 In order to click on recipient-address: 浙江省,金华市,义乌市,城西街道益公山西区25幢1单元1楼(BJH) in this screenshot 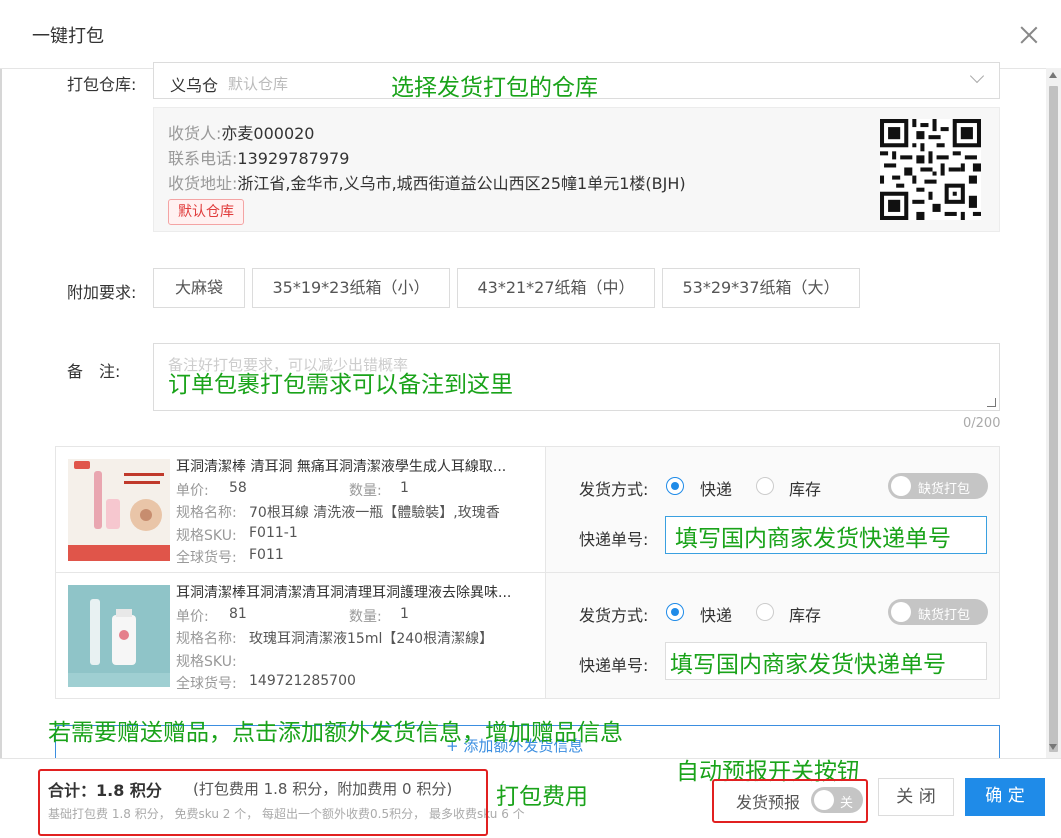, I will do `click(461, 183)`.